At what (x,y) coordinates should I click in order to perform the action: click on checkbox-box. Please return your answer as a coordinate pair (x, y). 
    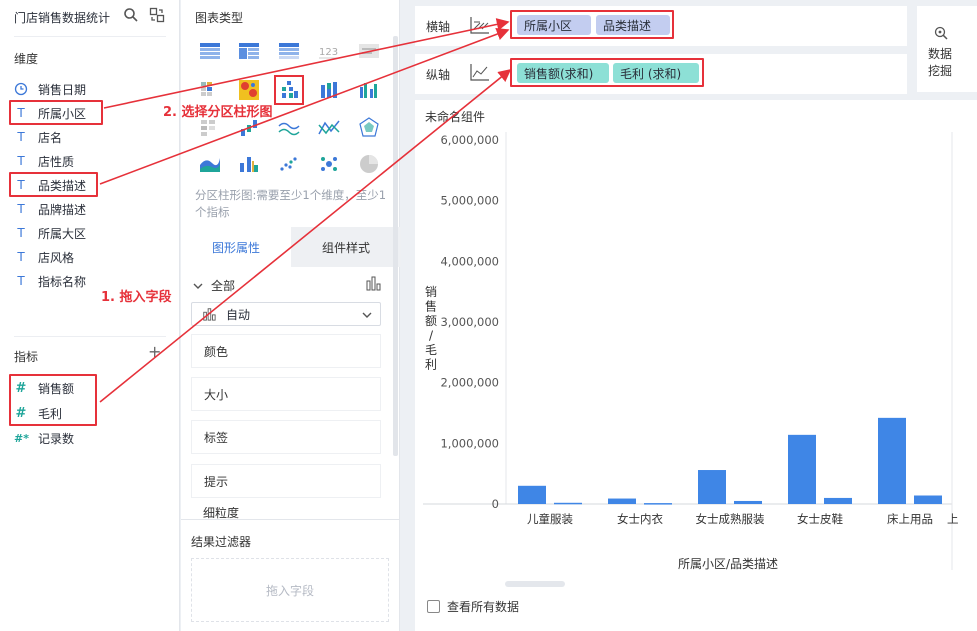
    Looking at the image, I should click on (433, 606).